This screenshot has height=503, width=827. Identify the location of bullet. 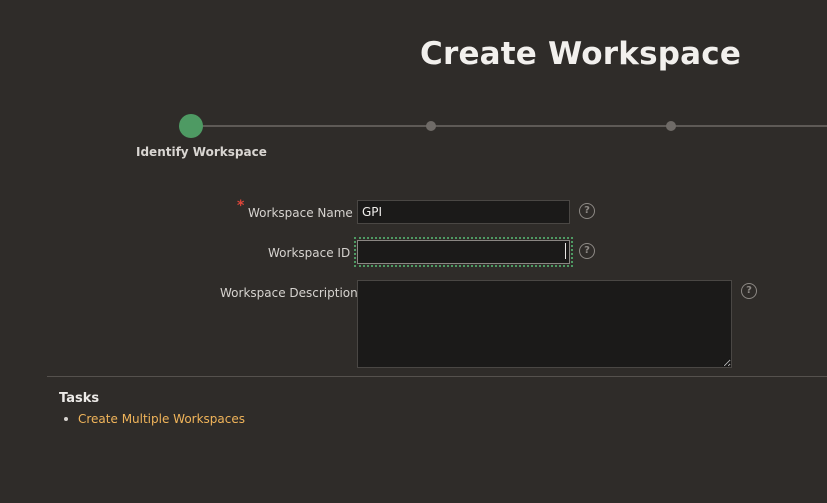
(66, 418).